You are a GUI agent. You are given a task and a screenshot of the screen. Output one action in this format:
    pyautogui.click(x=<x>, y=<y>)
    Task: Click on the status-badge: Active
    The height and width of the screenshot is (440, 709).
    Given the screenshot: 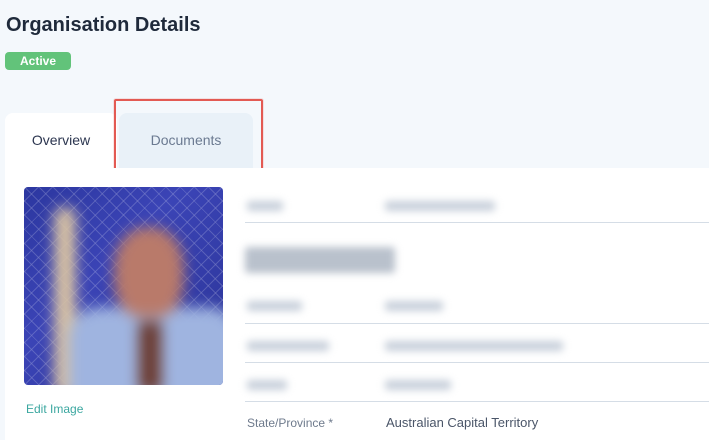 What is the action you would take?
    pyautogui.click(x=38, y=61)
    